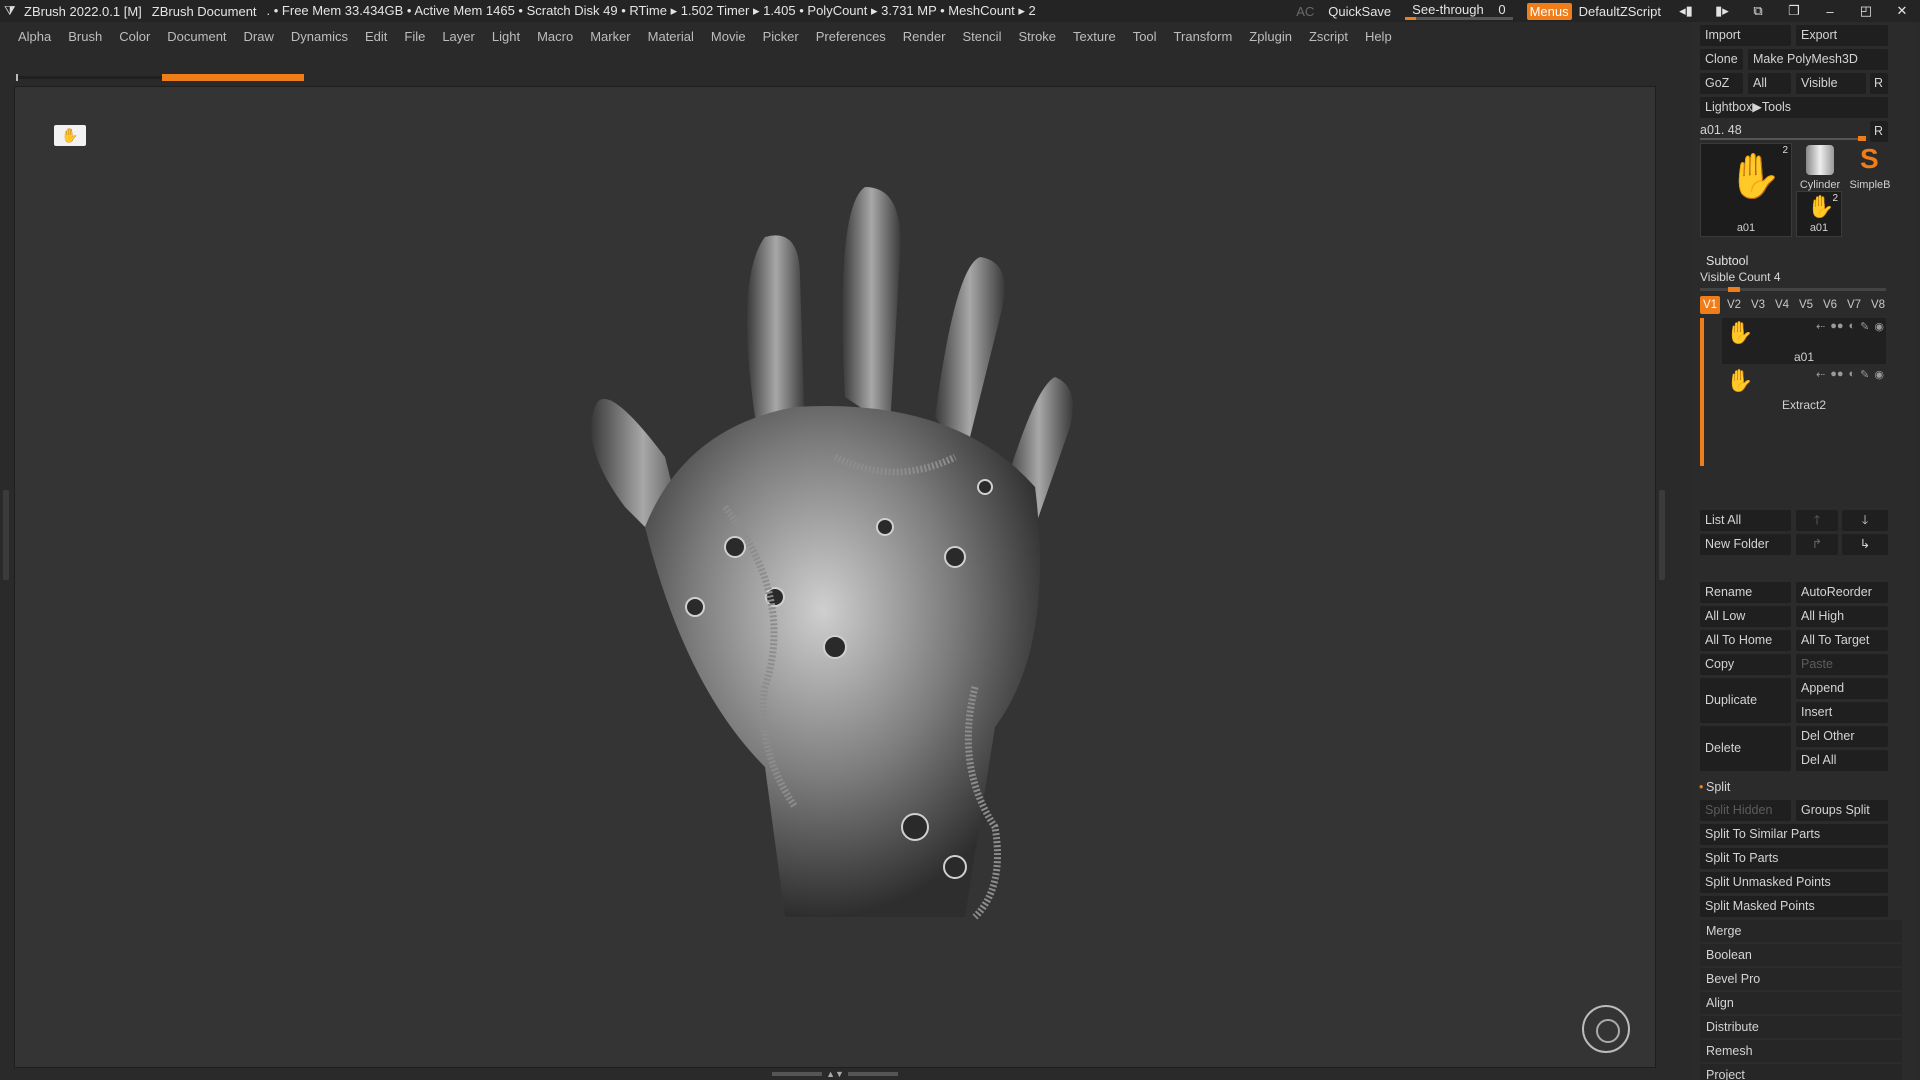 This screenshot has height=1080, width=1920. I want to click on subtool-list-scrollbar, so click(1702, 392).